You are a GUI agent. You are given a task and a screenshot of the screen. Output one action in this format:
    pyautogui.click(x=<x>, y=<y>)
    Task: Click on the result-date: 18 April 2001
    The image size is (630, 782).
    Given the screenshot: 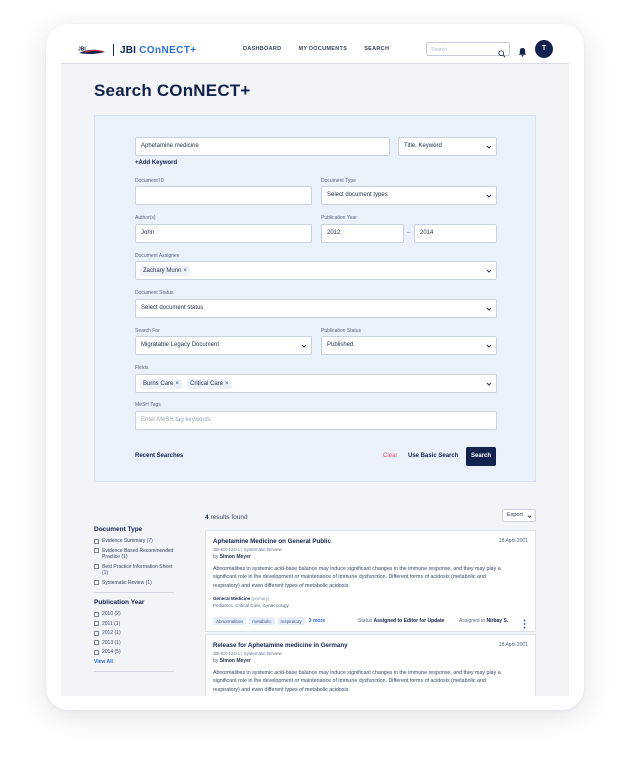 What is the action you would take?
    pyautogui.click(x=513, y=645)
    